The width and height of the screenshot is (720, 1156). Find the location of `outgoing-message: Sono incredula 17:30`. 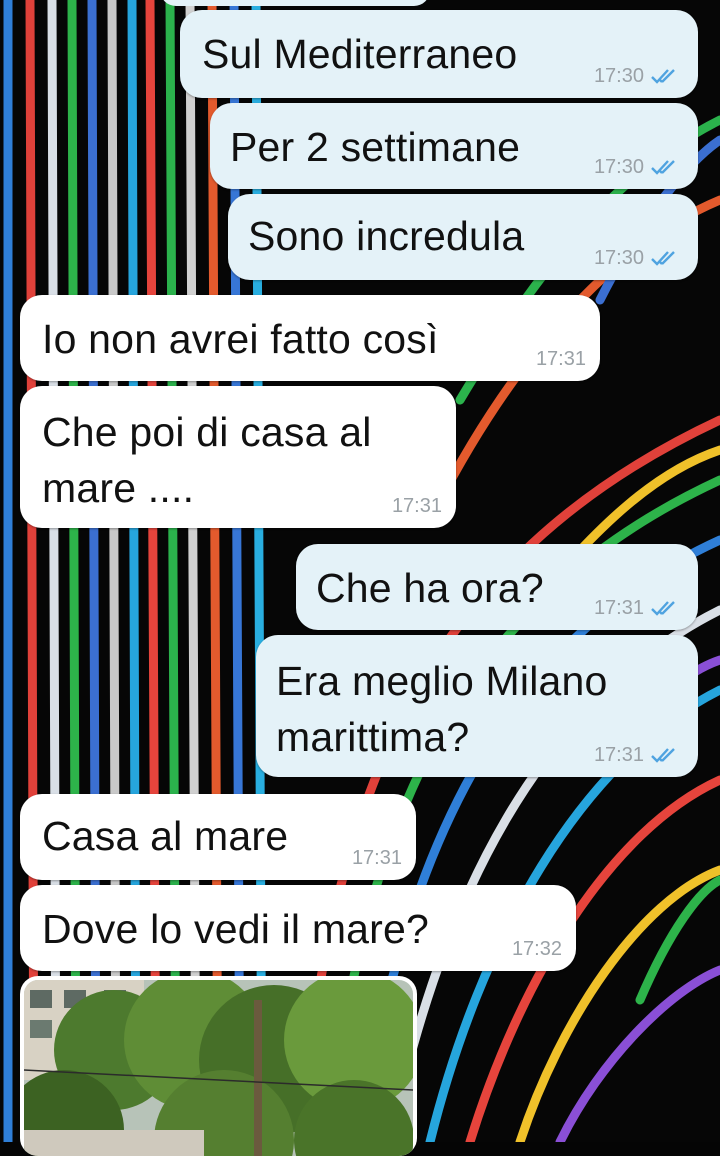

outgoing-message: Sono incredula 17:30 is located at coordinates (463, 237).